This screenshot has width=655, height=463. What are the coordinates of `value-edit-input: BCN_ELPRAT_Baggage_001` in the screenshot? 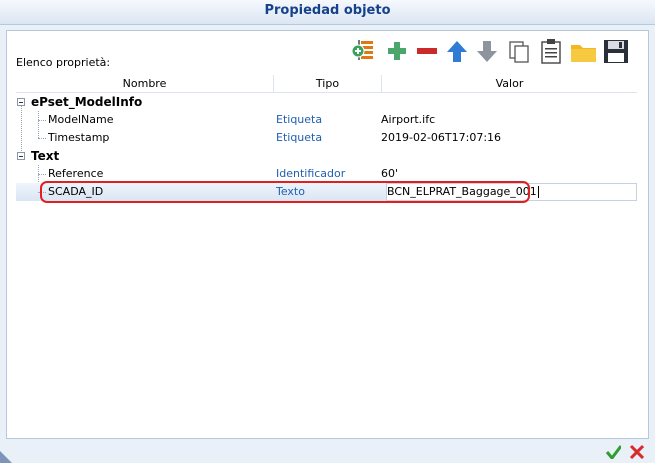 It's located at (462, 191).